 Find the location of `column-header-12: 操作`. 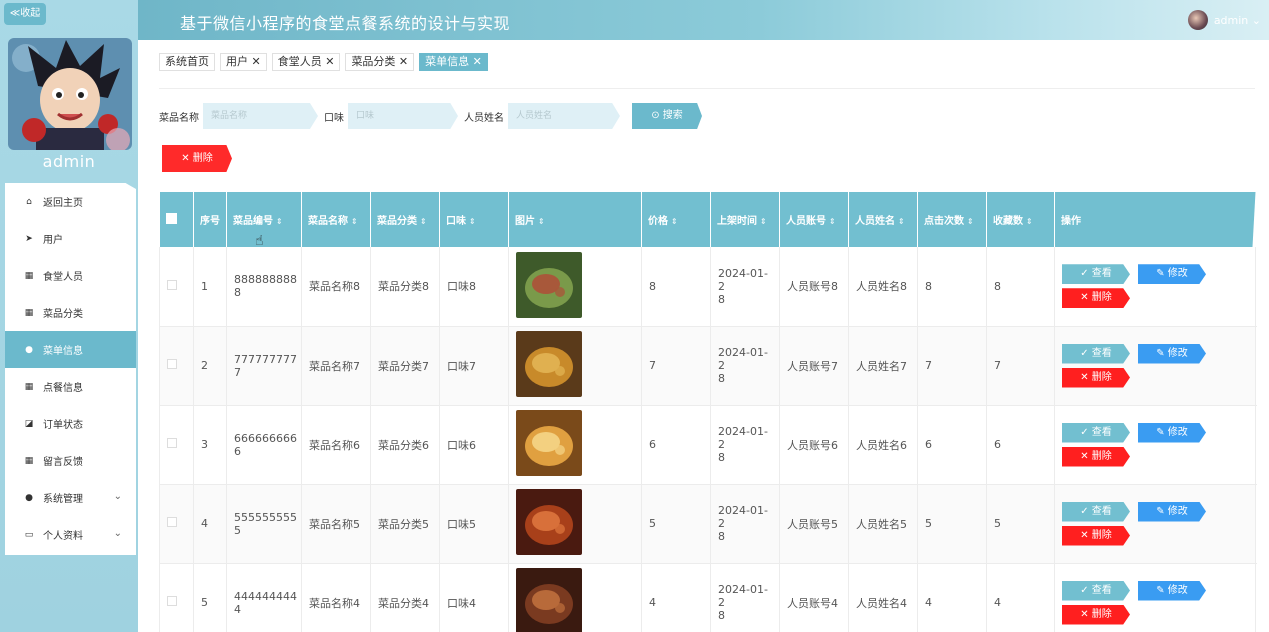

column-header-12: 操作 is located at coordinates (1155, 219).